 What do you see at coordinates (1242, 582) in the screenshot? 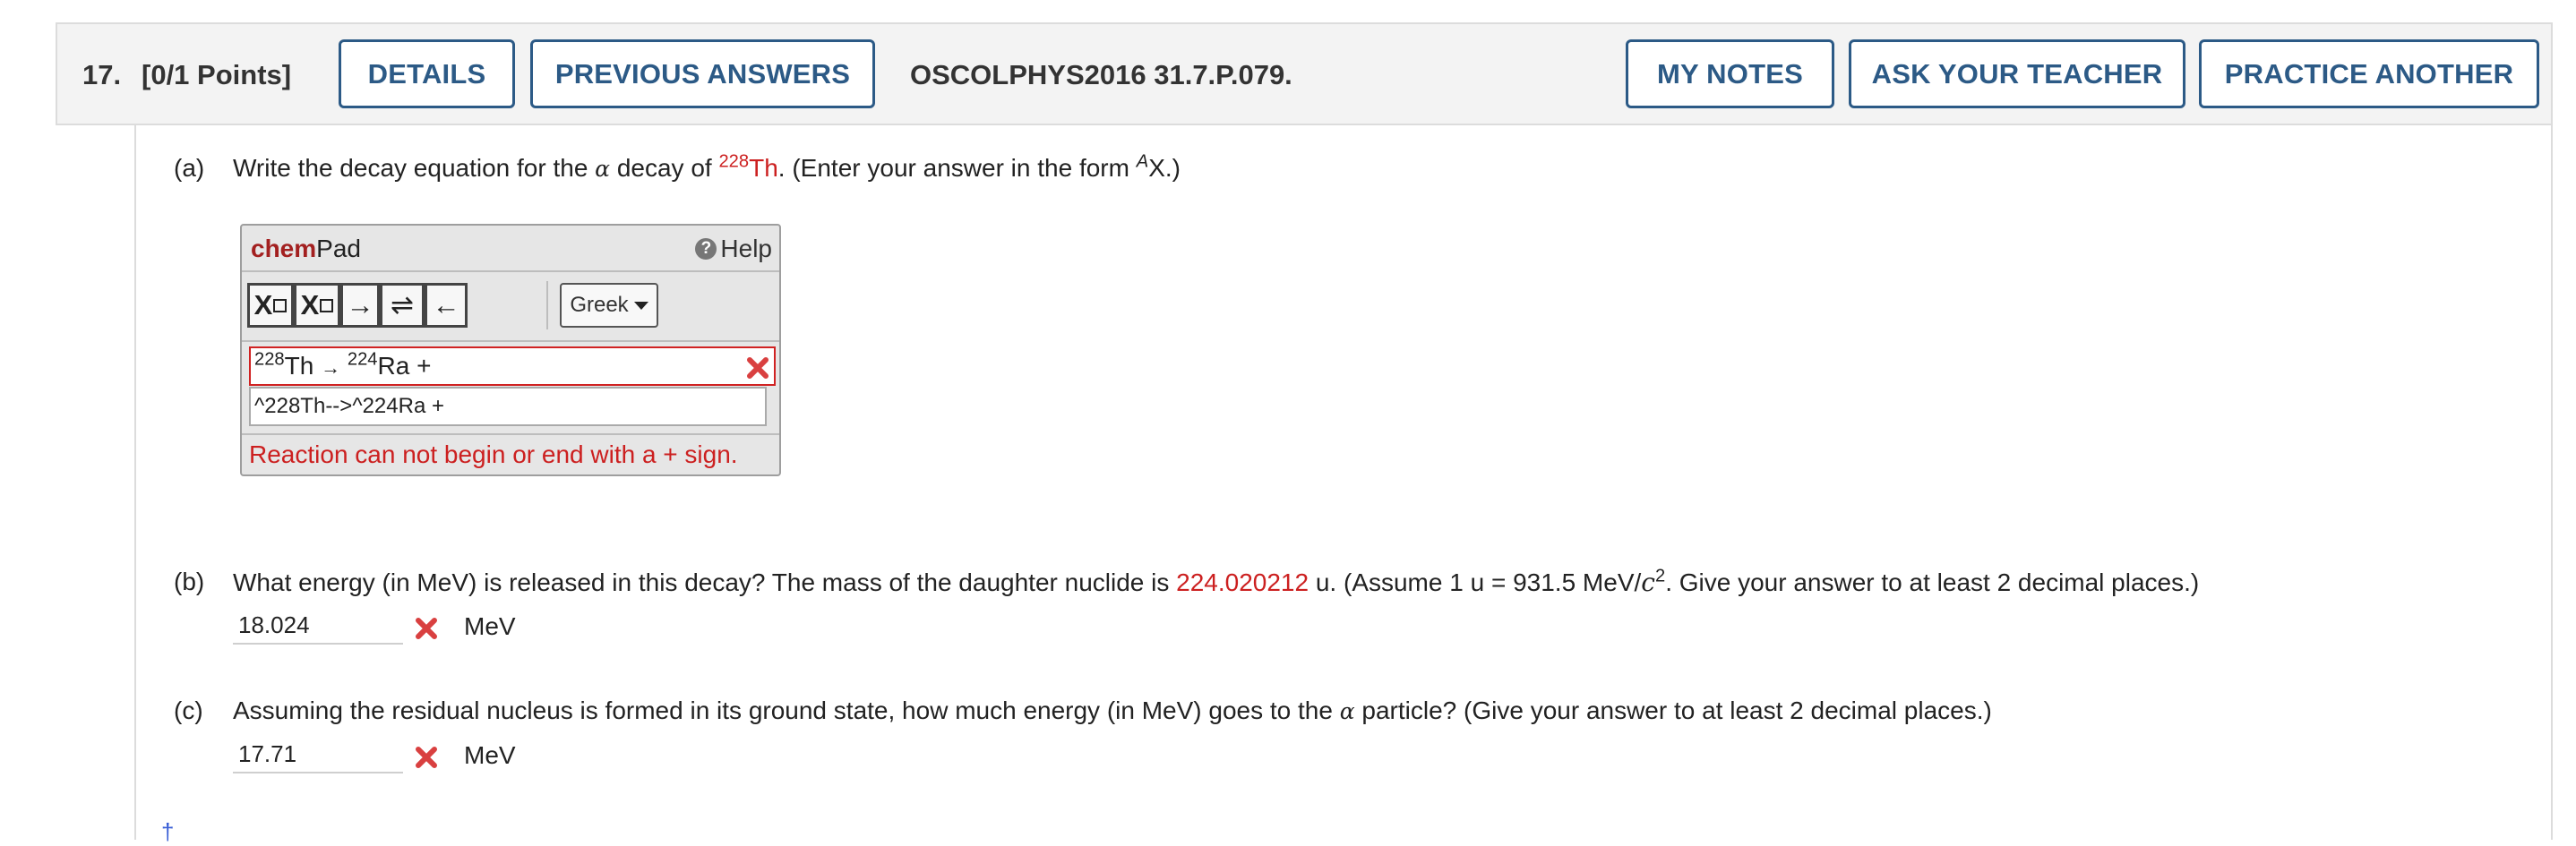
I see `daughter-mass-value: 224.020212` at bounding box center [1242, 582].